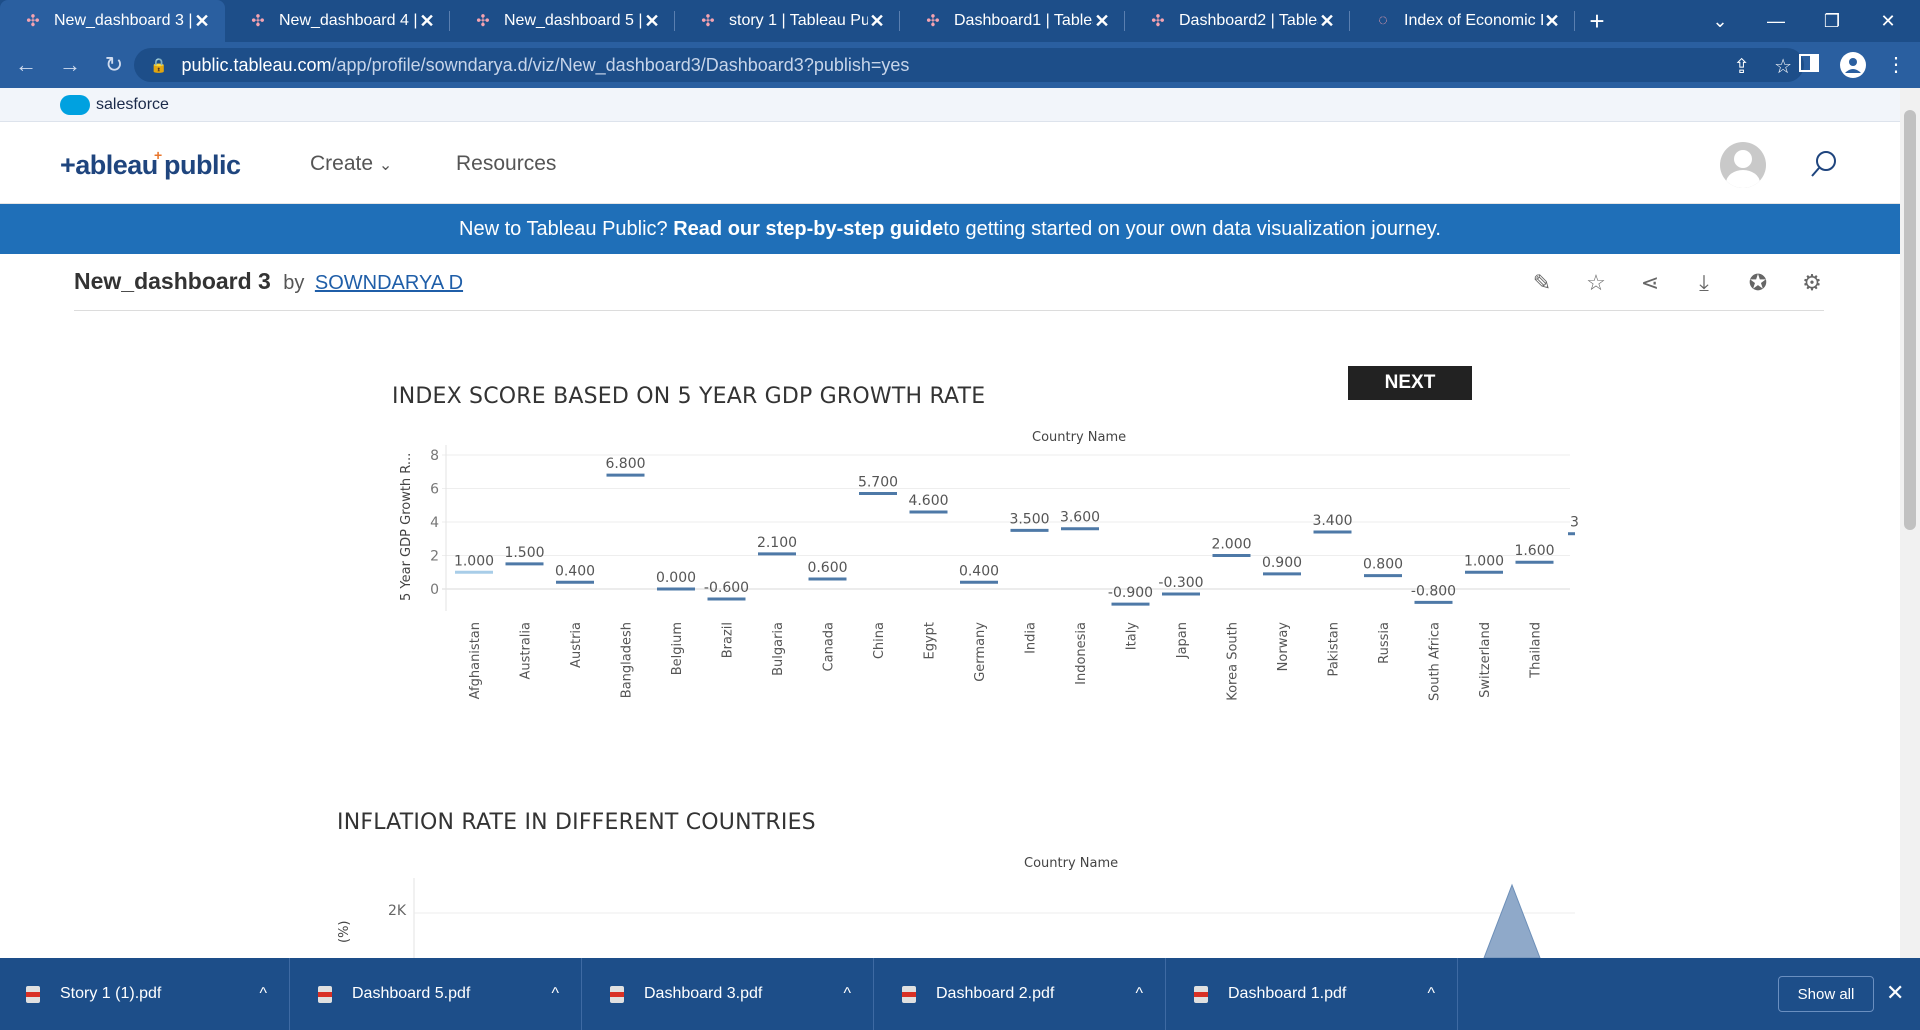 The width and height of the screenshot is (1920, 1030). I want to click on download-item: Story 1 (1).pdf ^, so click(145, 994).